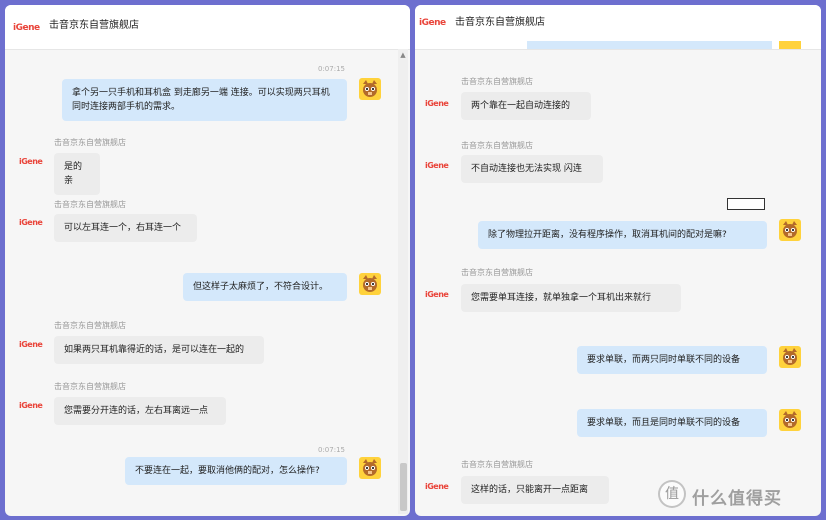 This screenshot has height=520, width=826. I want to click on scrollbar-thumb, so click(403, 487).